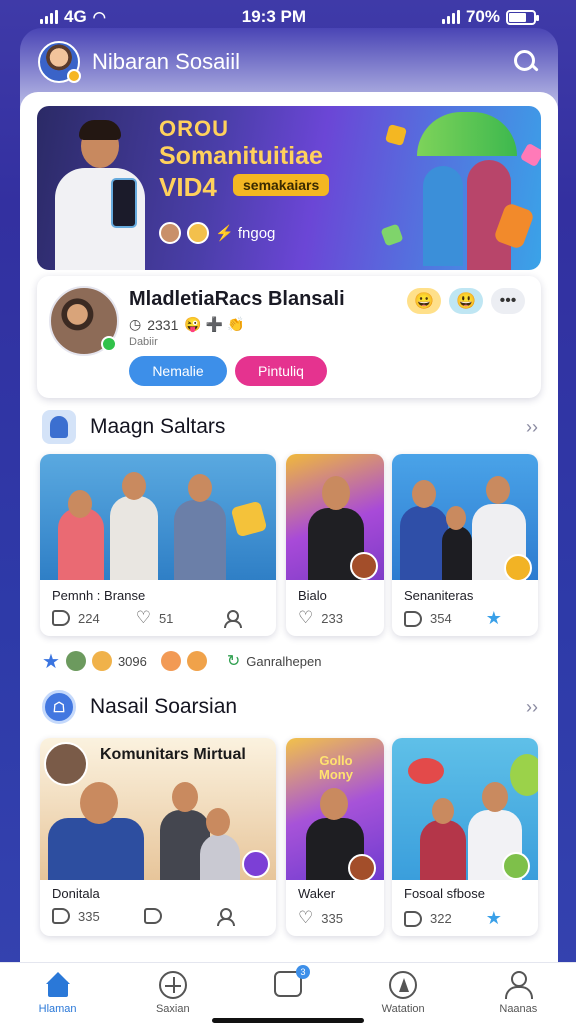 The height and width of the screenshot is (1024, 576). I want to click on nav-grid: 3, so click(288, 983).